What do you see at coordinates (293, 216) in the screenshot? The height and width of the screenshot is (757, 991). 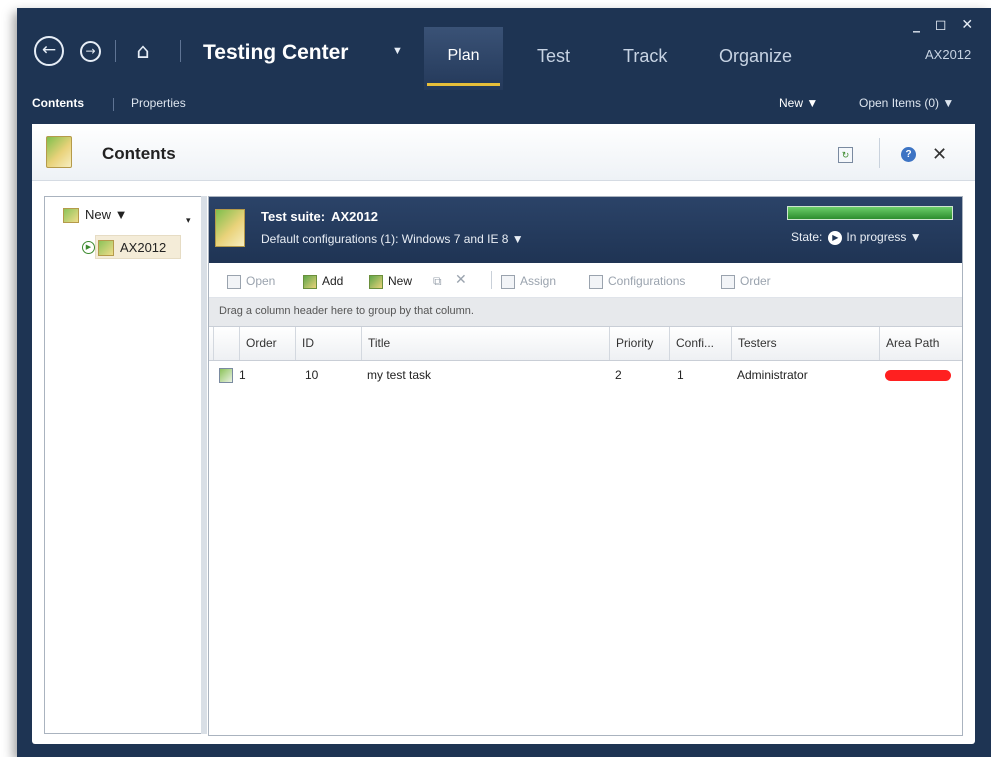 I see `suite-label: Test suite:` at bounding box center [293, 216].